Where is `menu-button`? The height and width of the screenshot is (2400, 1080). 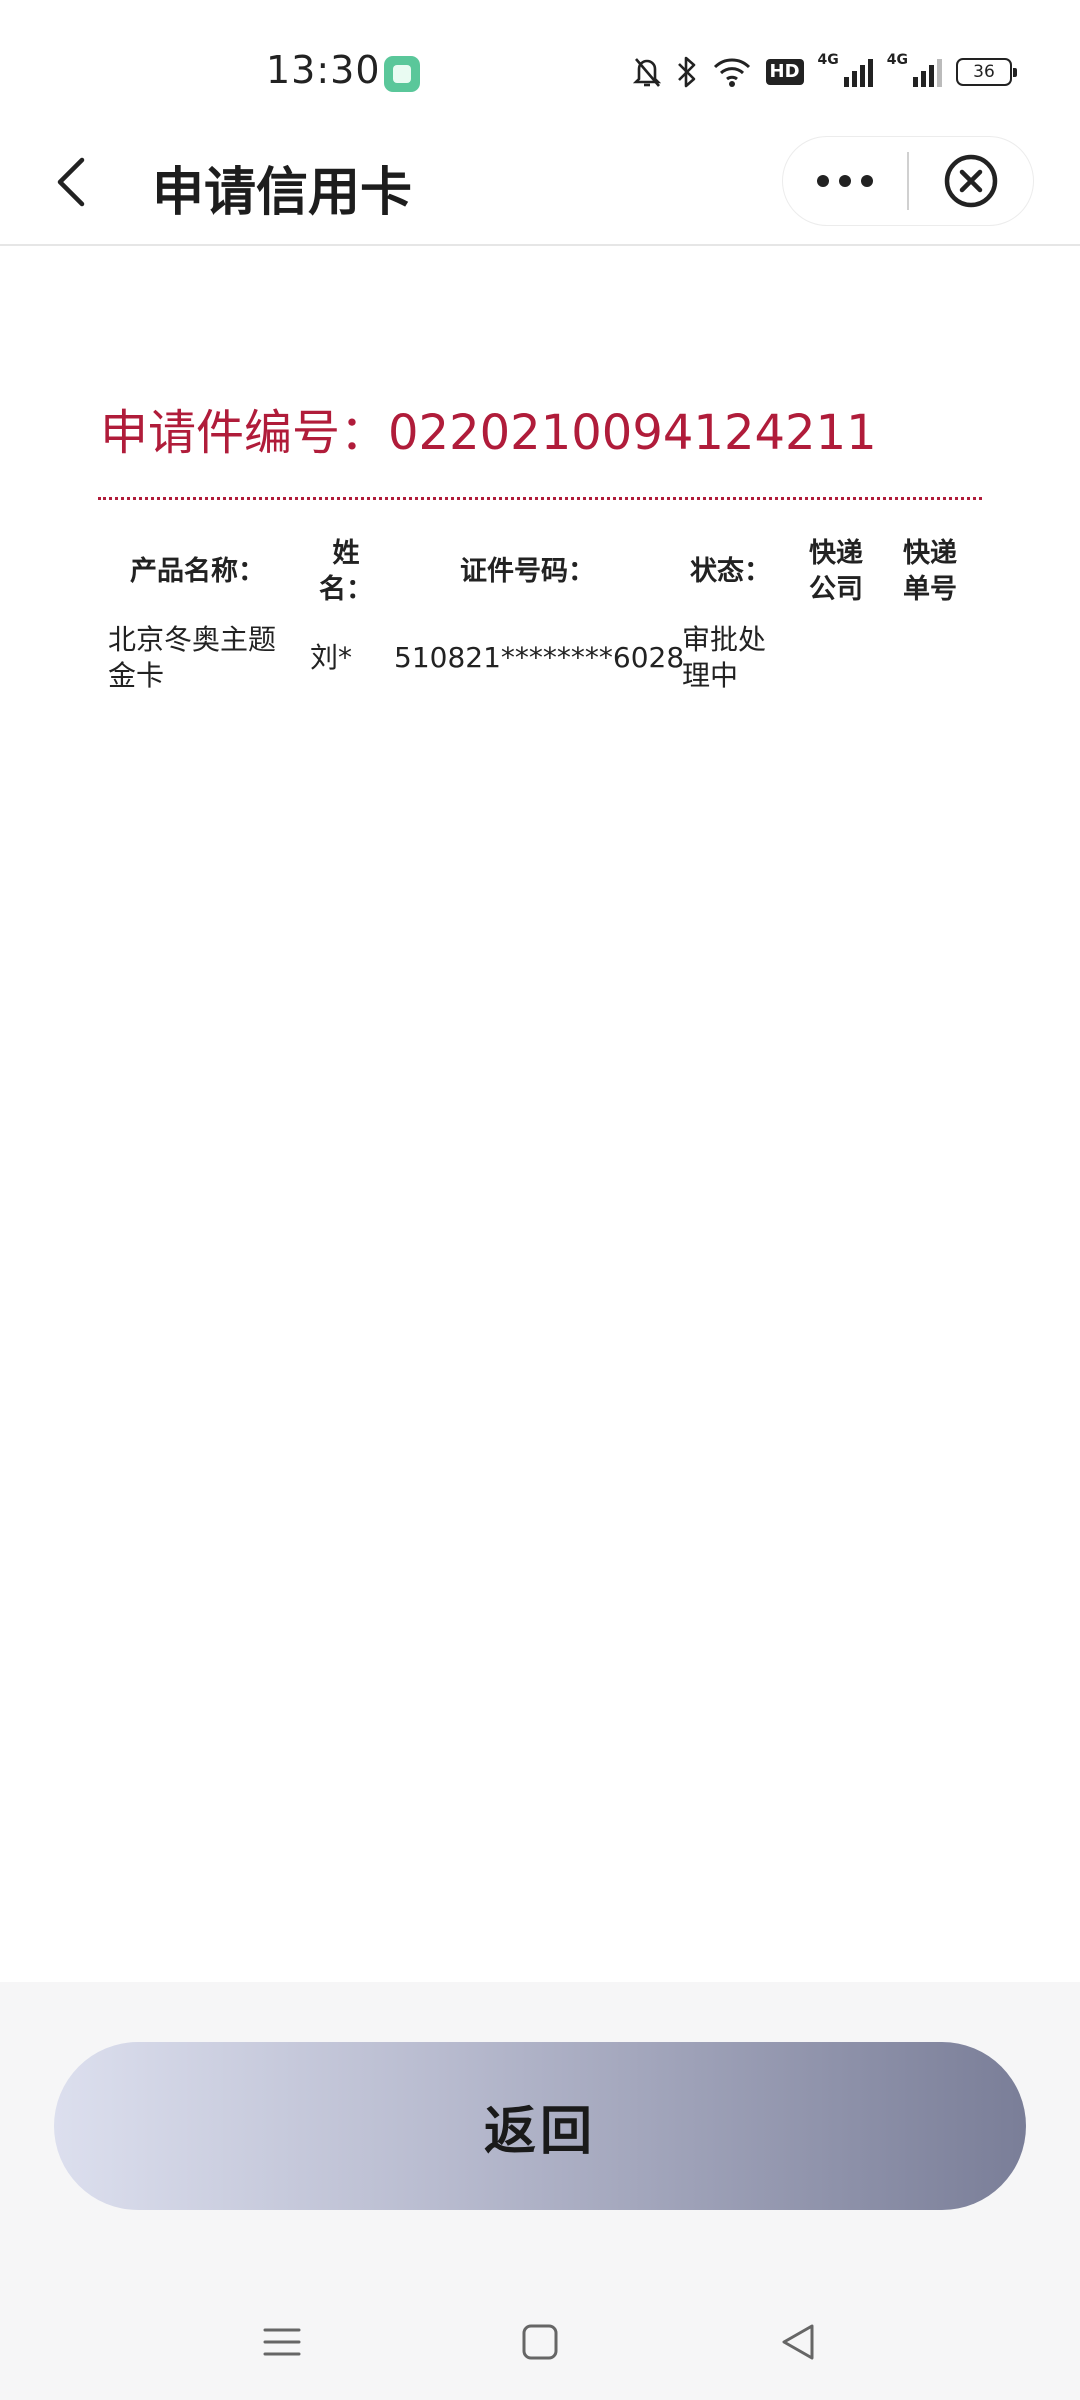
menu-button is located at coordinates (282, 2342).